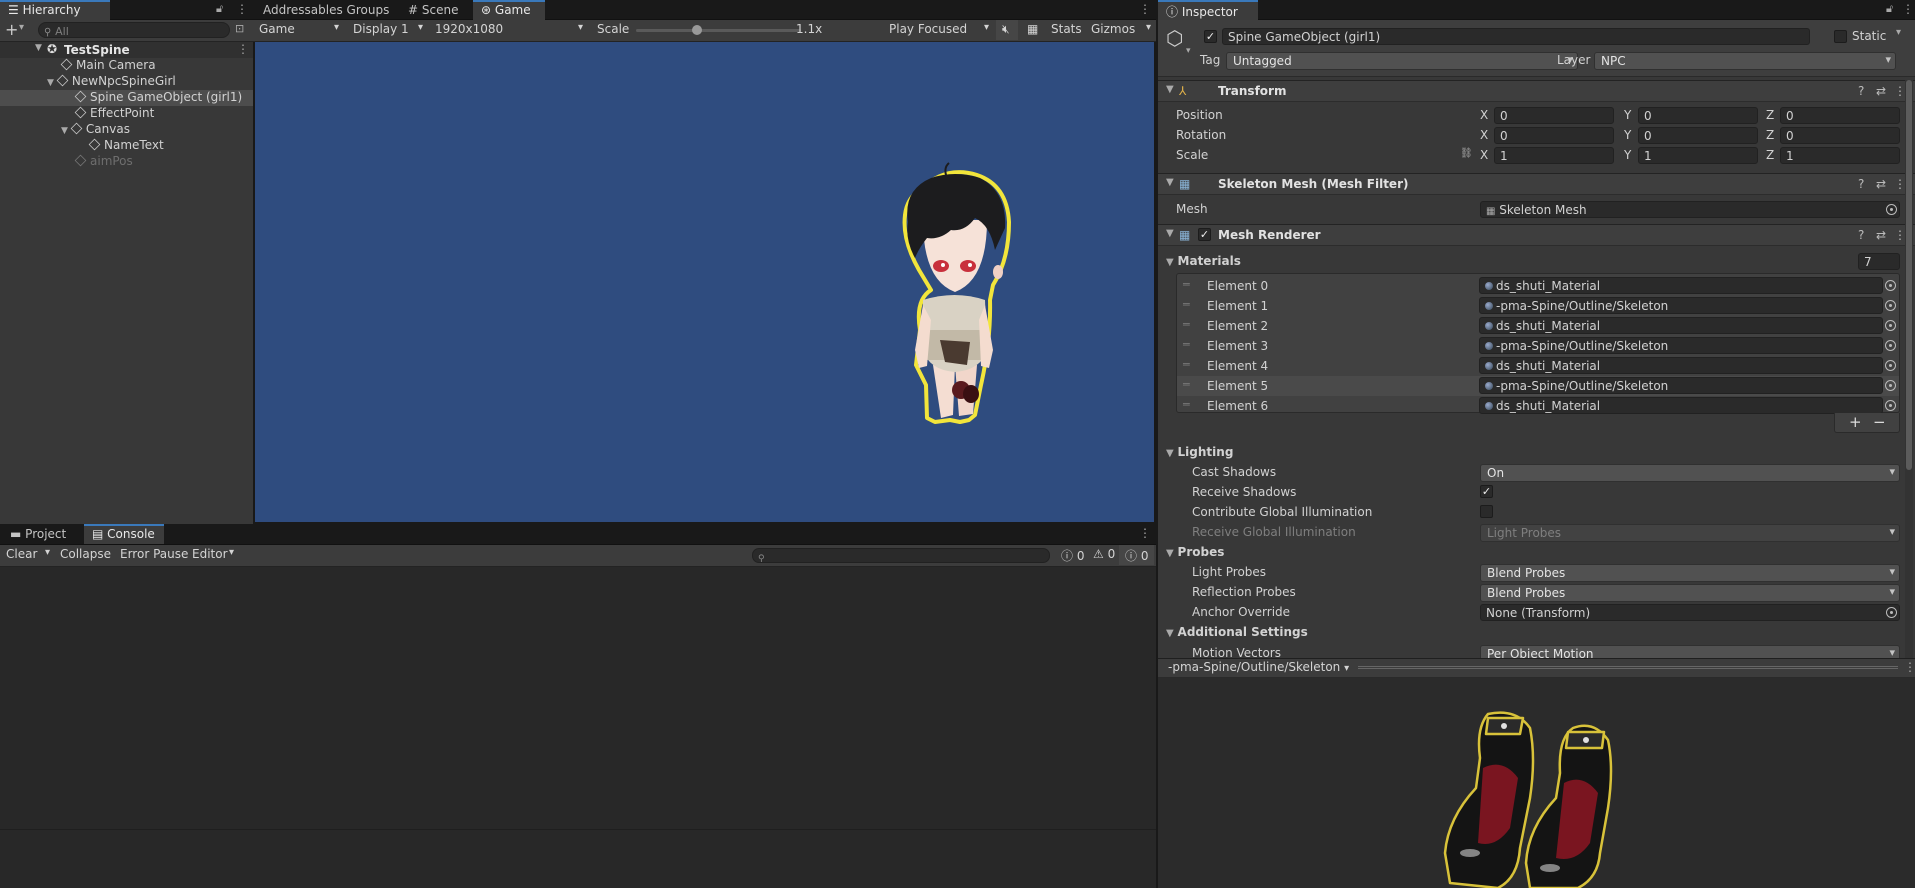  What do you see at coordinates (298, 30) in the screenshot?
I see `game-mode-dropdown: Game ▾` at bounding box center [298, 30].